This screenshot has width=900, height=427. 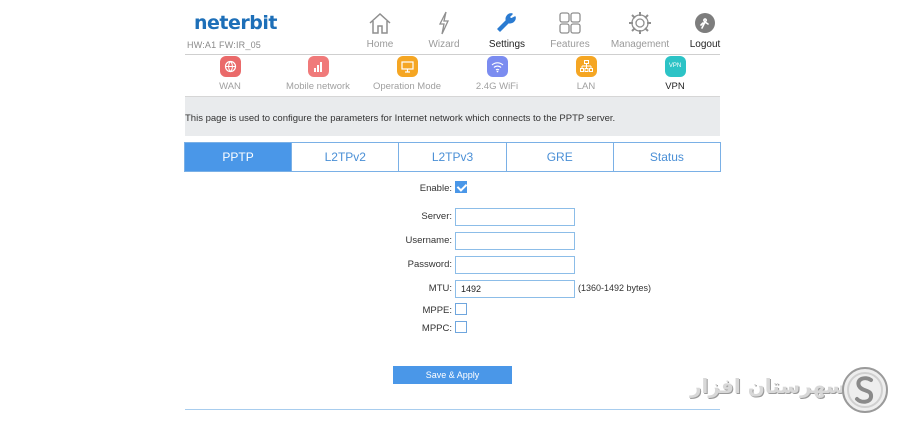 I want to click on subnav-lan: LAN, so click(x=586, y=74).